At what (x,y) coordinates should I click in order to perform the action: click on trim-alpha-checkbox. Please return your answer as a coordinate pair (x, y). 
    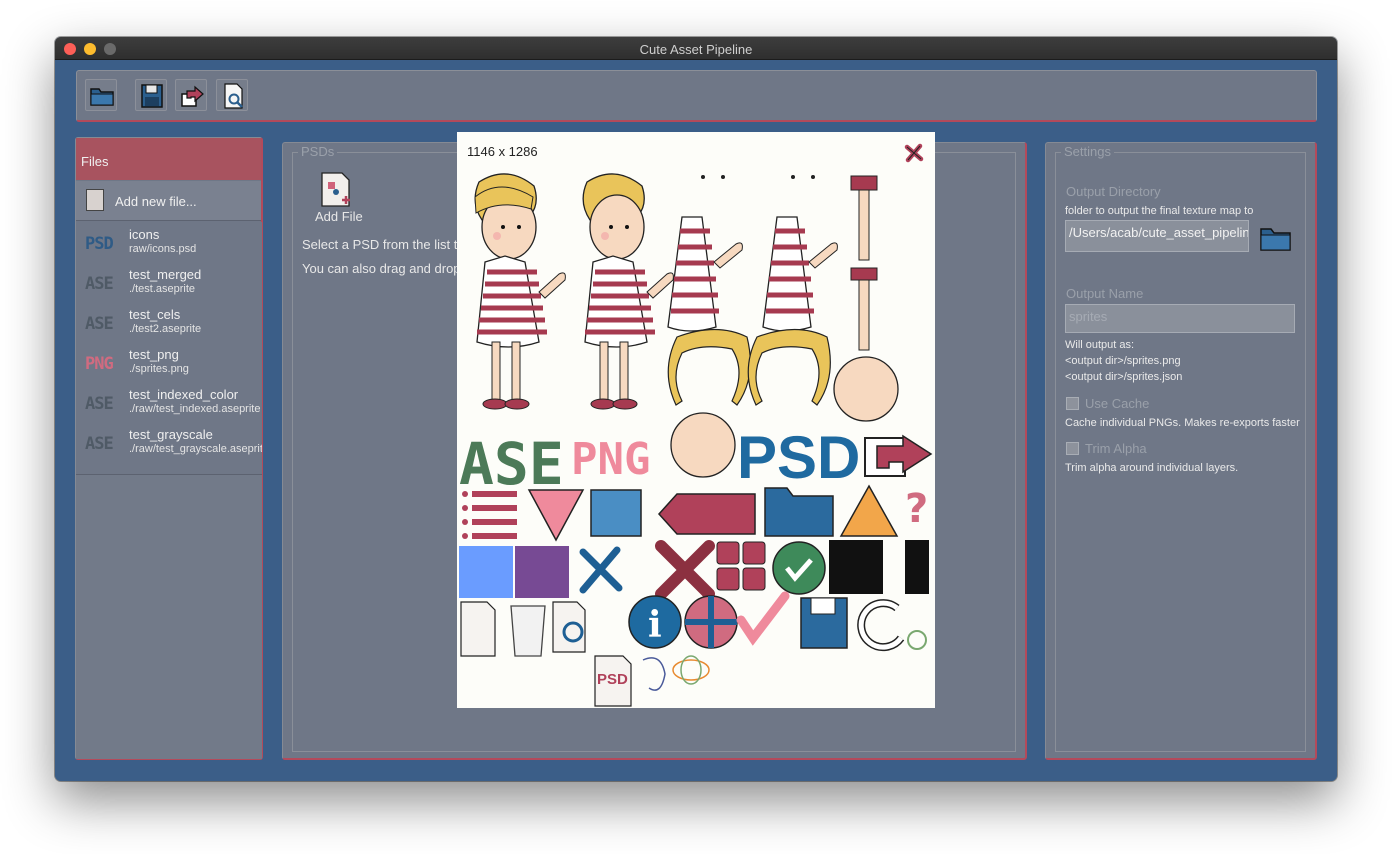
    Looking at the image, I should click on (1072, 448).